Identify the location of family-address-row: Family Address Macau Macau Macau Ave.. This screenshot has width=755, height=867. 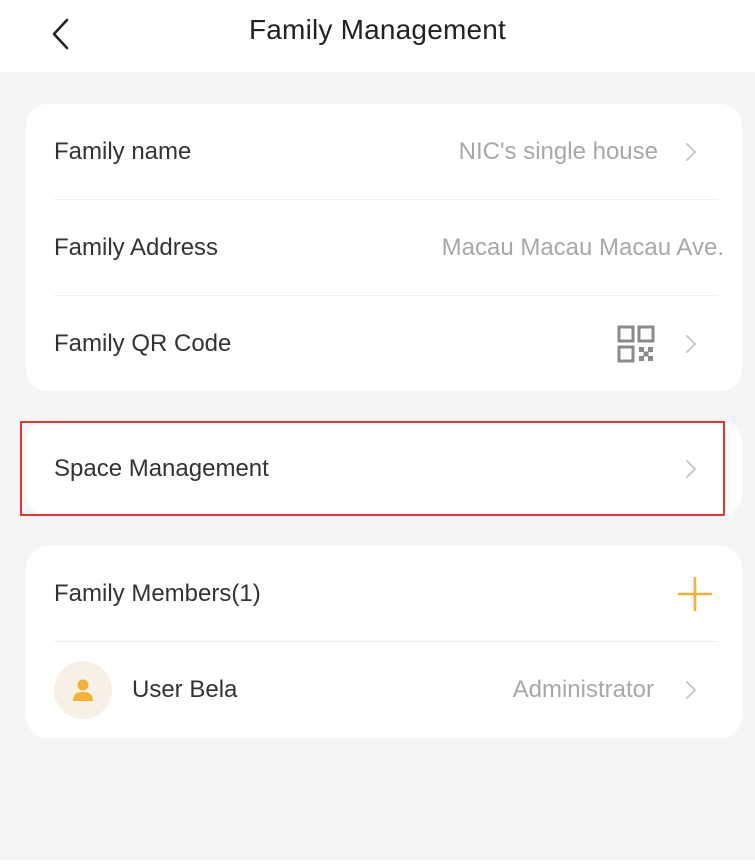
(384, 248).